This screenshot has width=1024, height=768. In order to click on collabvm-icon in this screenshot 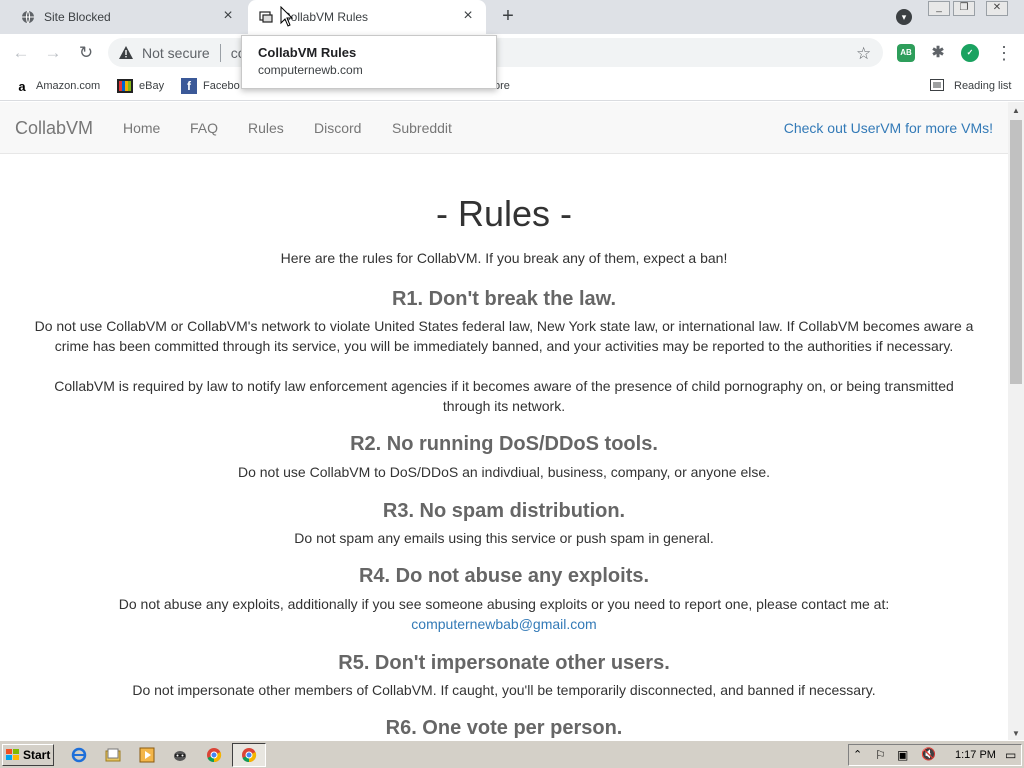, I will do `click(266, 17)`.